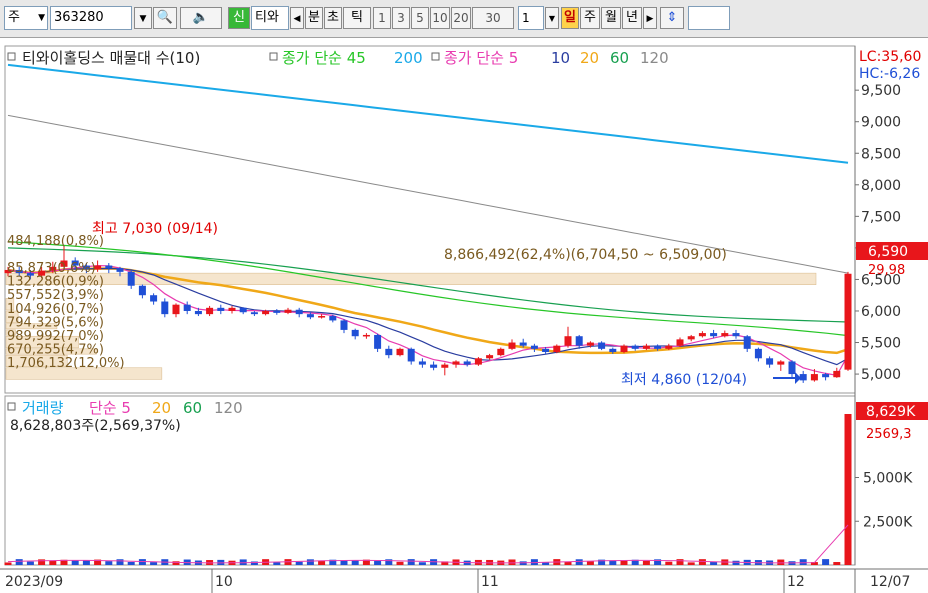  I want to click on volume-legend-ma60: 60, so click(192, 408).